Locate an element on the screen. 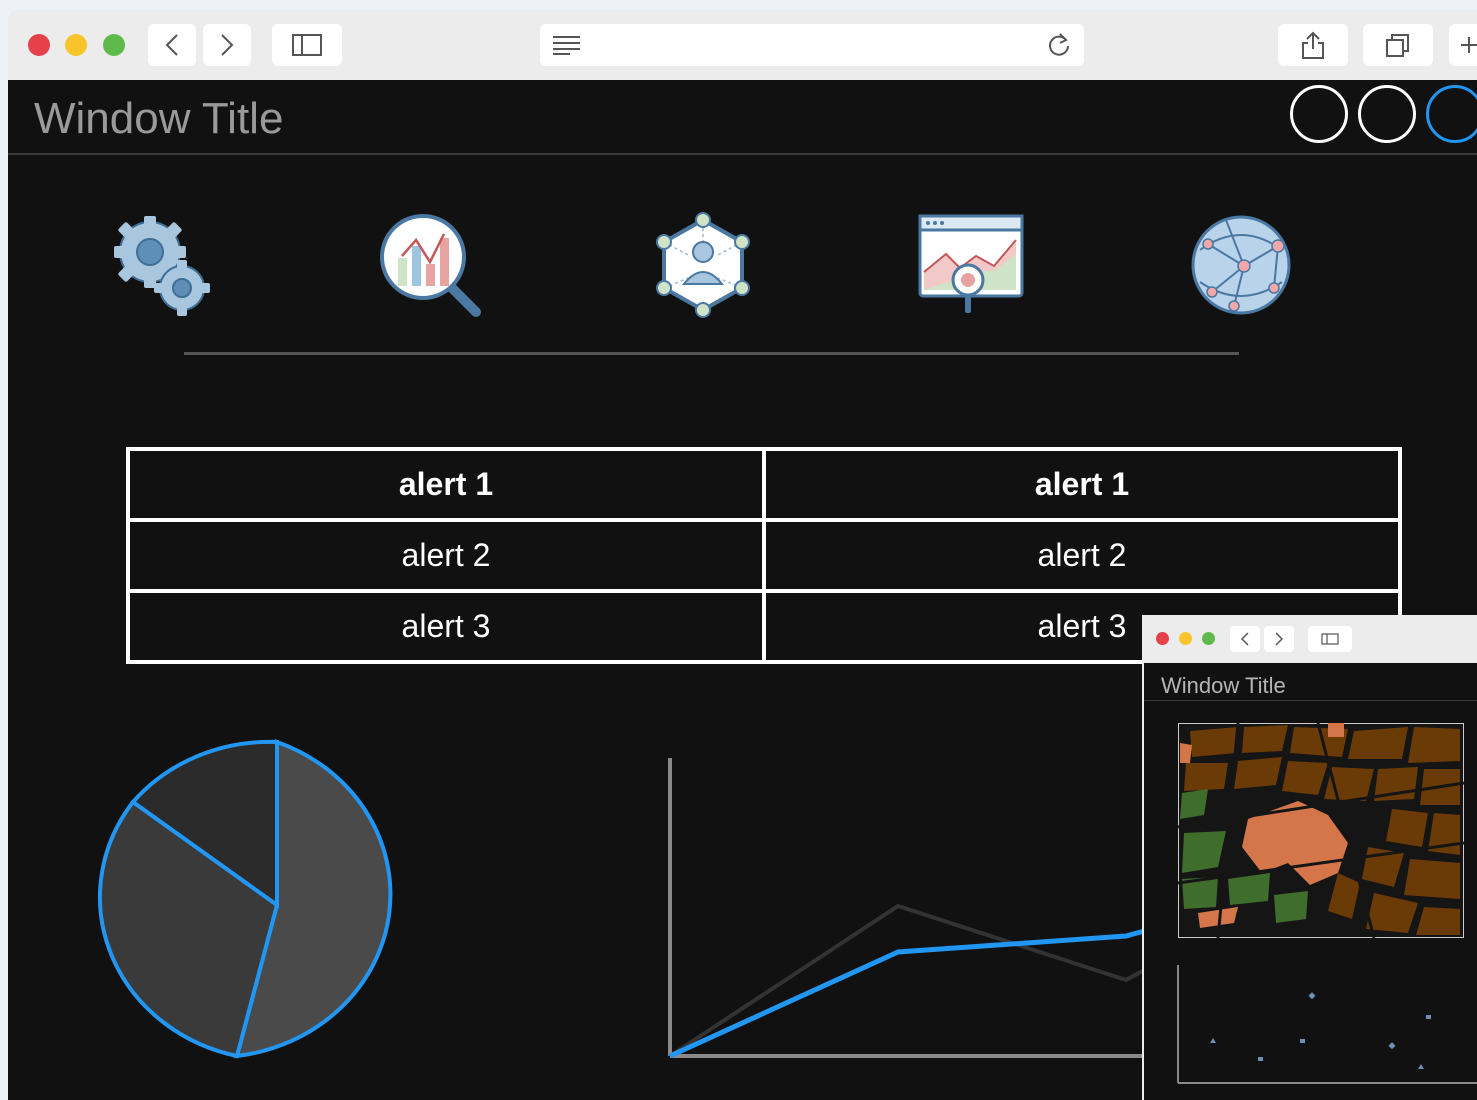  mini-title-divider is located at coordinates (1310, 700).